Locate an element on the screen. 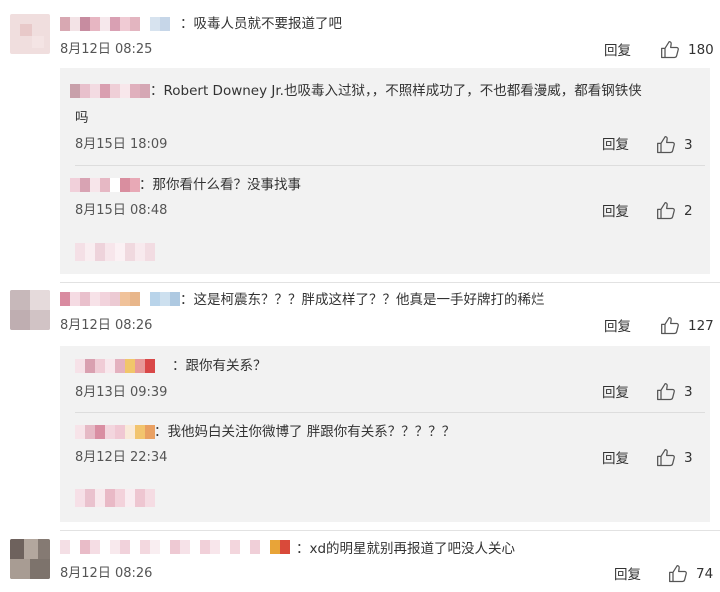 The height and width of the screenshot is (592, 720). like-button: 127 is located at coordinates (687, 326).